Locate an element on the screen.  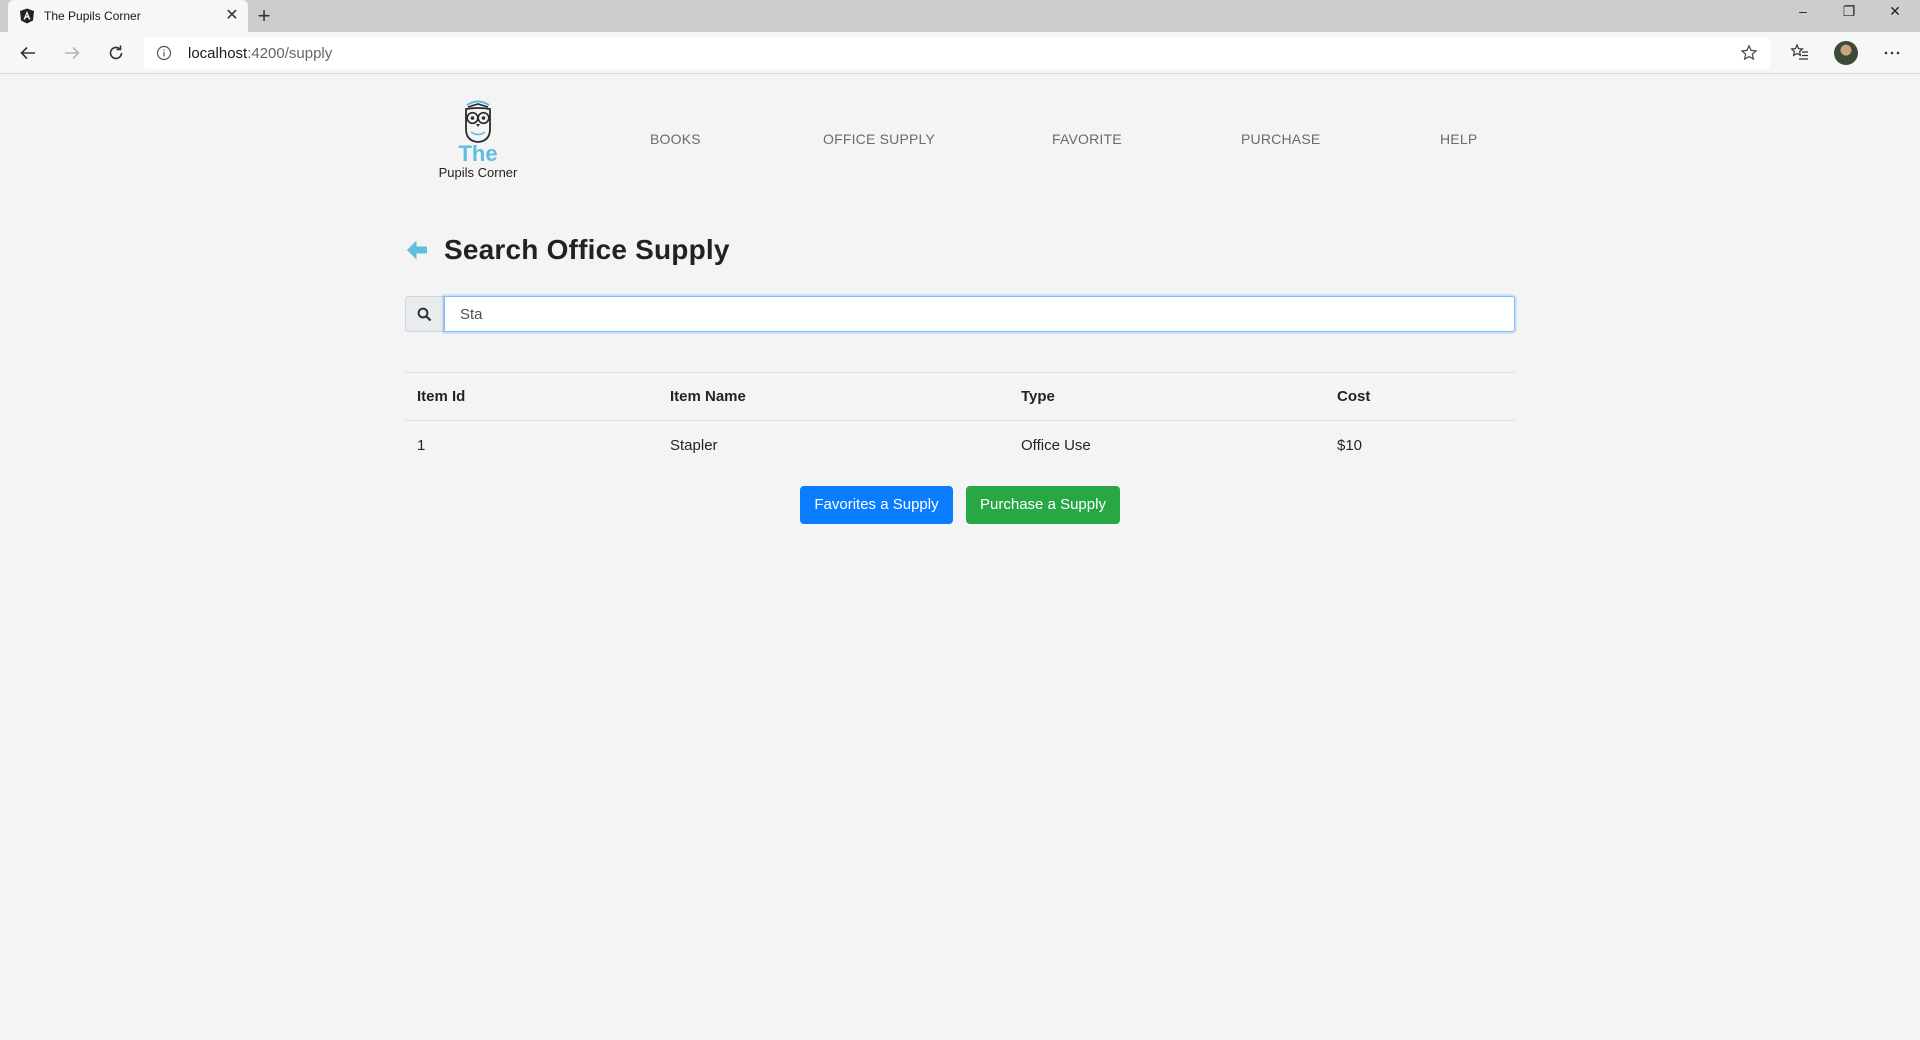
search-group is located at coordinates (960, 314).